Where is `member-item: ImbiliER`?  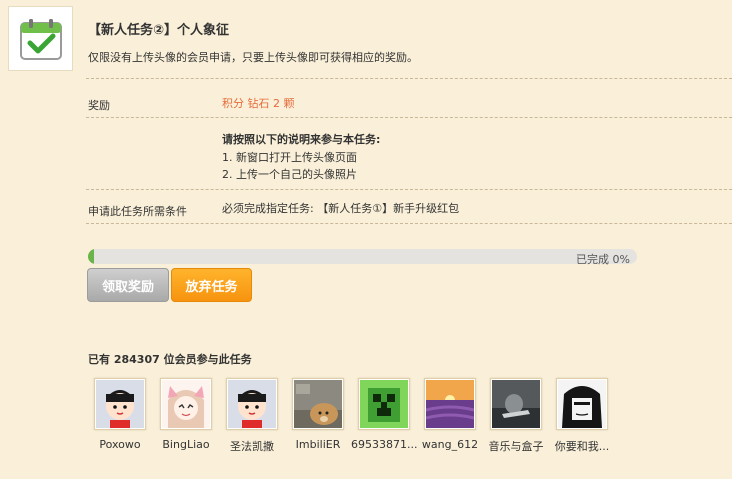
member-item: ImbiliER is located at coordinates (318, 414).